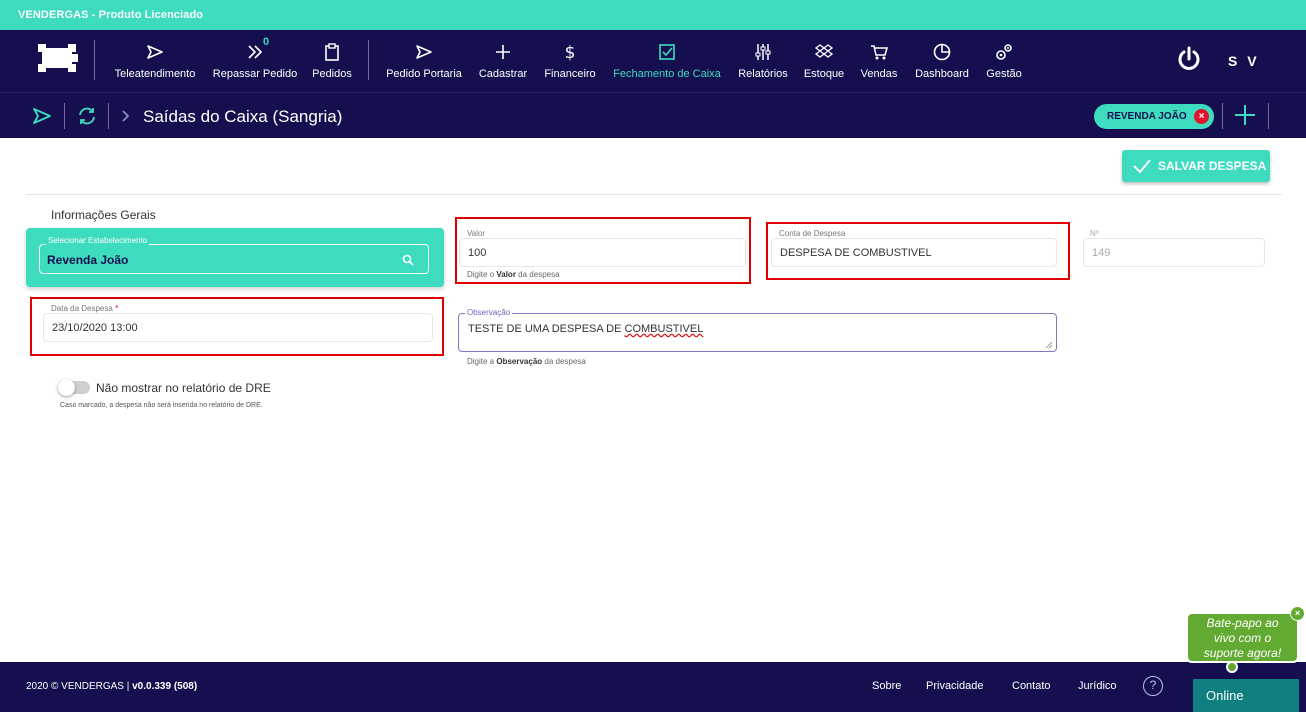 The height and width of the screenshot is (712, 1306). I want to click on valor-label: Valor, so click(476, 233).